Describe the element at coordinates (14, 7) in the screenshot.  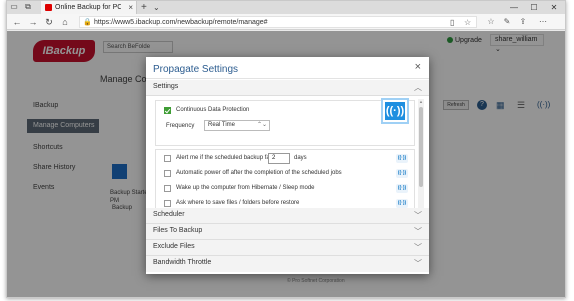
I see `tab-actions-icon: ▭` at that location.